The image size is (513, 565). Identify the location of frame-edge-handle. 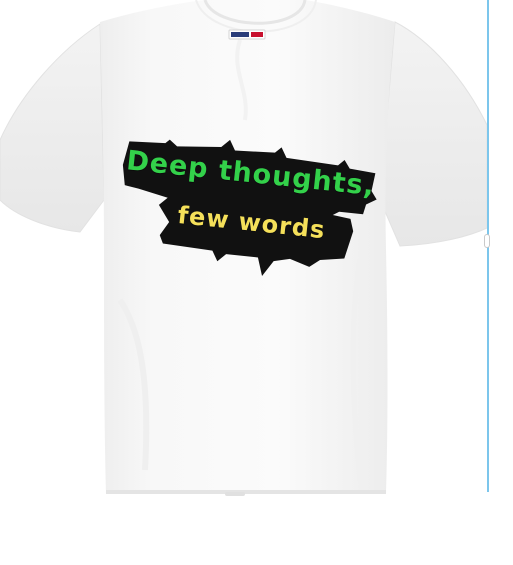
(487, 241).